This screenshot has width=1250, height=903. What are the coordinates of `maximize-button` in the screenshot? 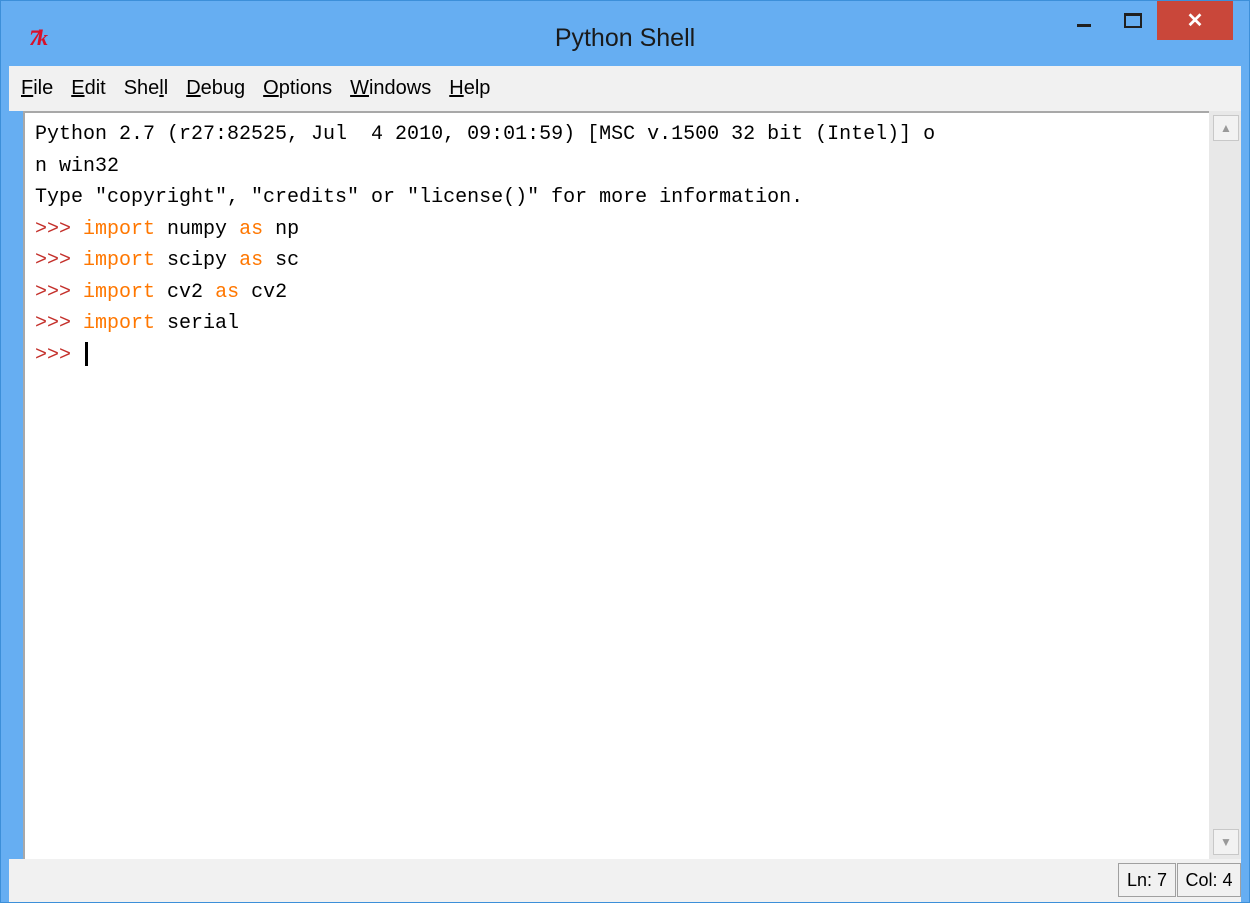 It's located at (1133, 20).